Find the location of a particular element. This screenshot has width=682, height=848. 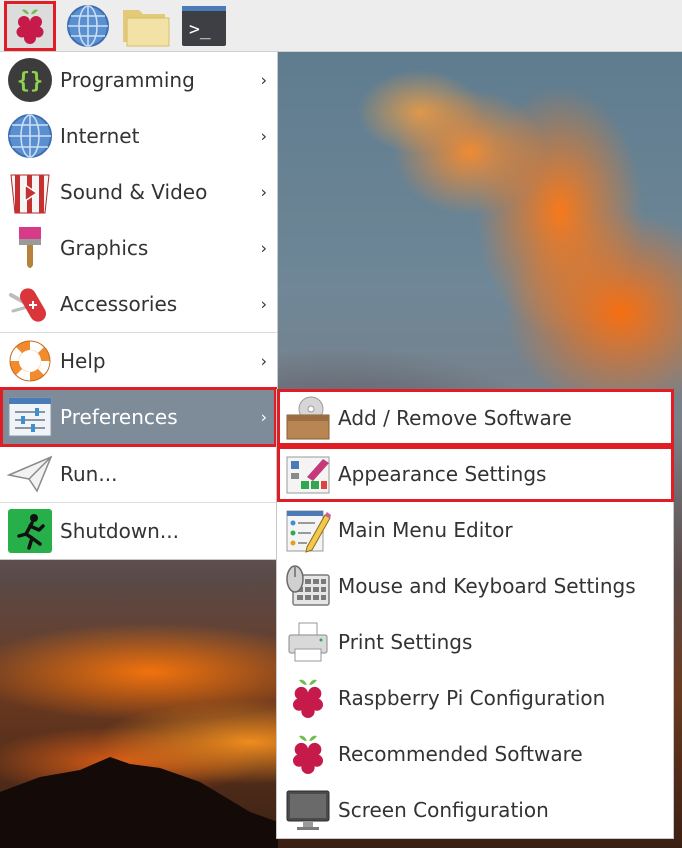

menu-item-label: Internet is located at coordinates (100, 136).